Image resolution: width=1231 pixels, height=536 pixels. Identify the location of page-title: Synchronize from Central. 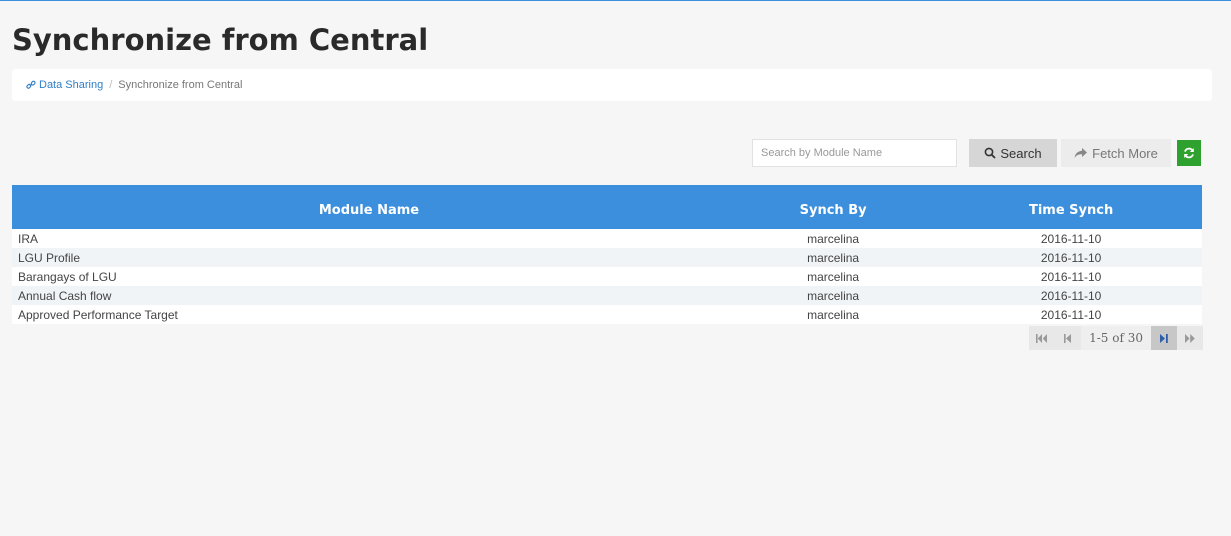
(220, 40).